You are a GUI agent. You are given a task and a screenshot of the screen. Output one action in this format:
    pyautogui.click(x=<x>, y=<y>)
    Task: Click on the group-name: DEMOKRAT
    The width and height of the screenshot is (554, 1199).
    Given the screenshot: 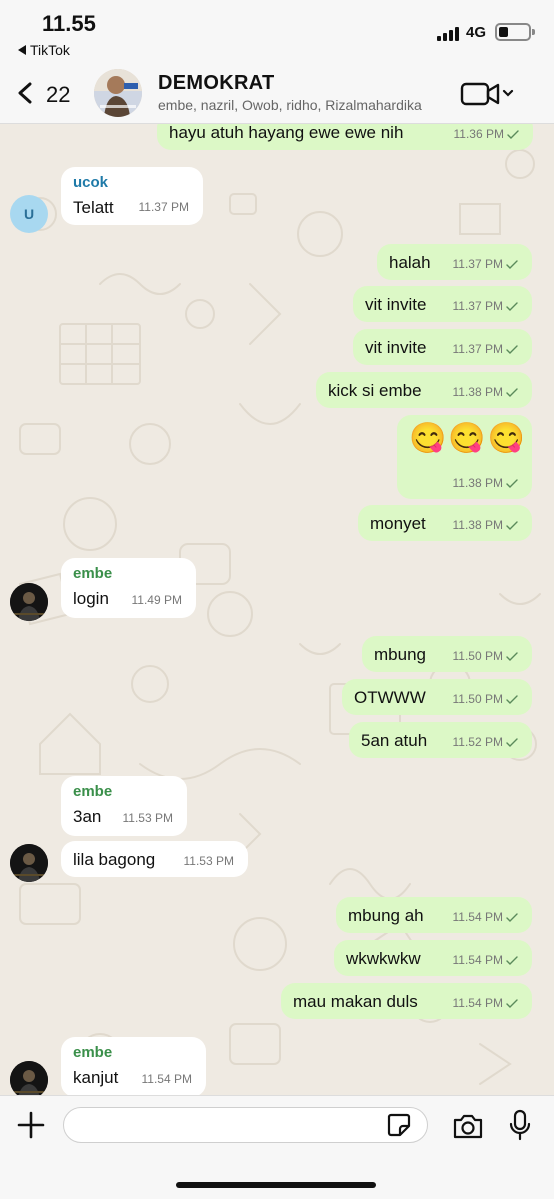 What is the action you would take?
    pyautogui.click(x=216, y=83)
    